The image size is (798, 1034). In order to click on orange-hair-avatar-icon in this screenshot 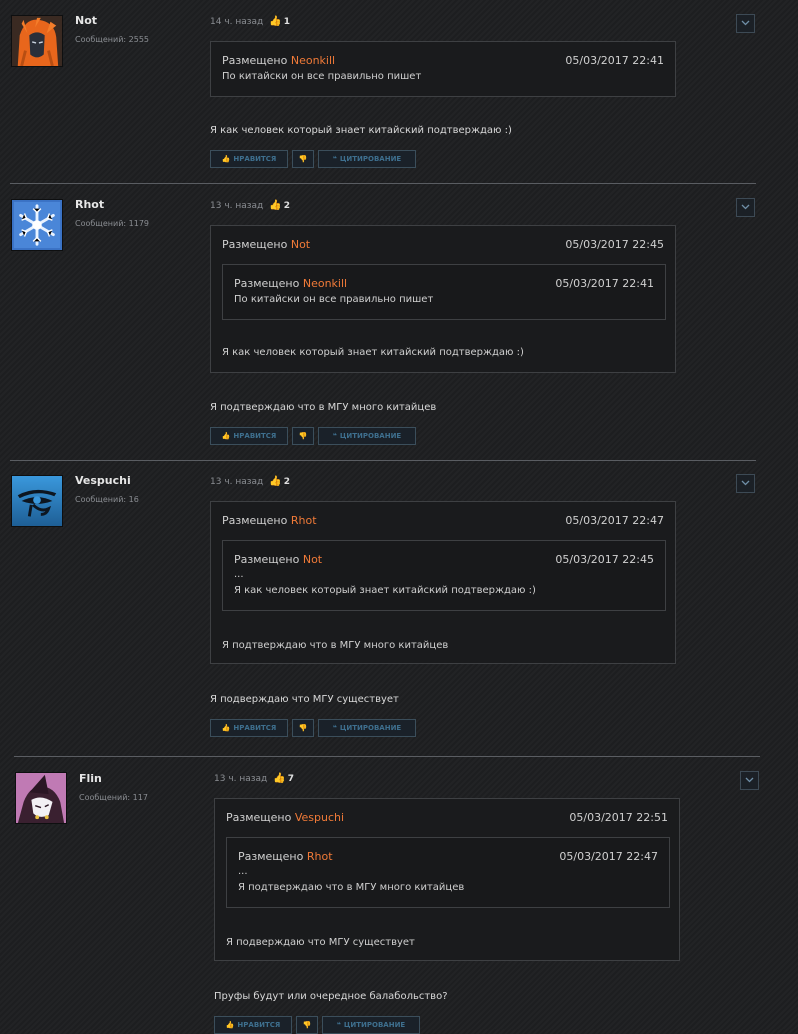, I will do `click(37, 41)`.